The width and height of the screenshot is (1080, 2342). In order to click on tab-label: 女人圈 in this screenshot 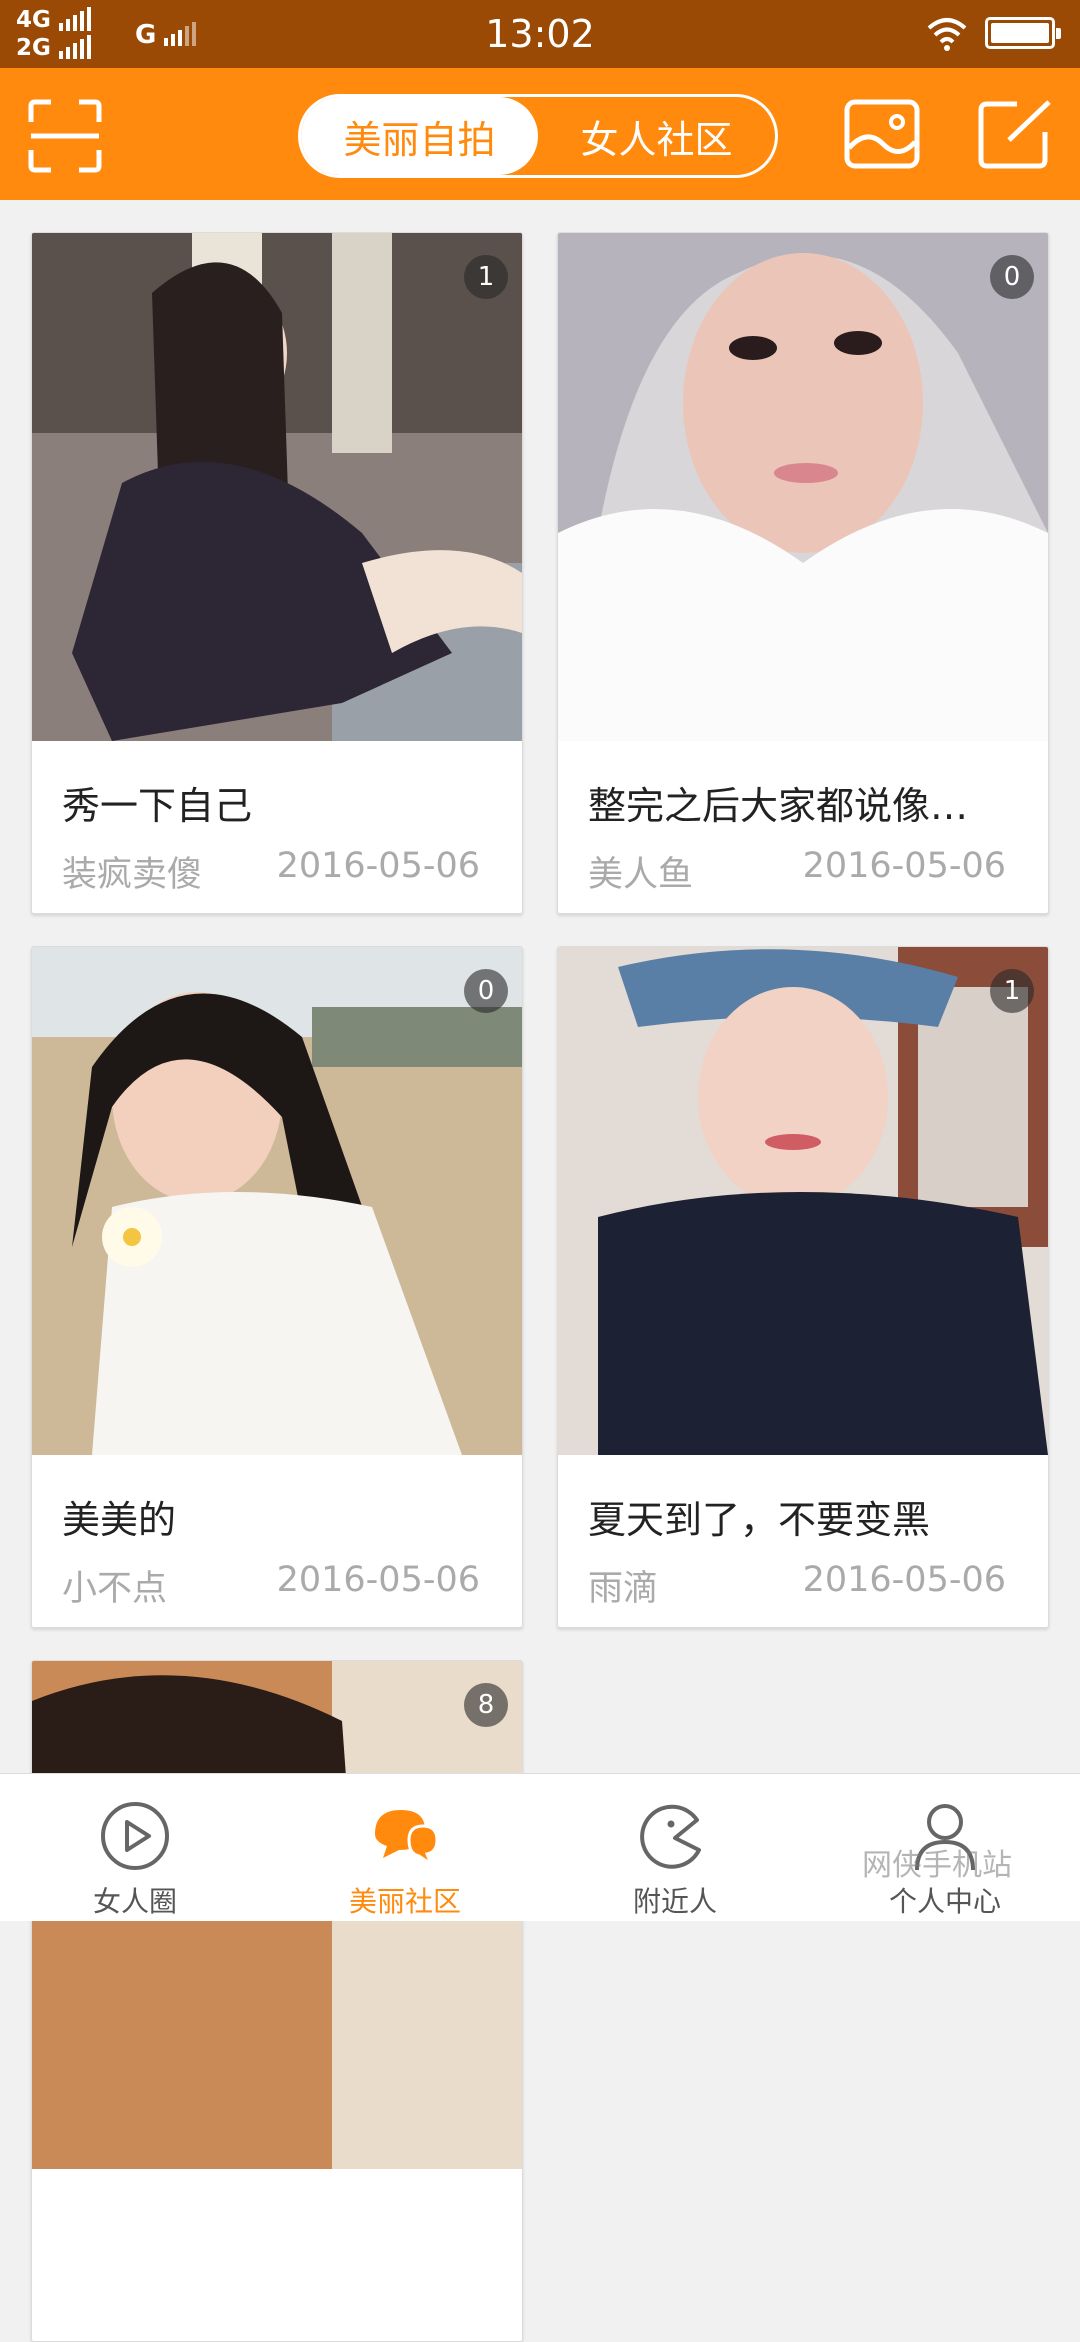, I will do `click(134, 1901)`.